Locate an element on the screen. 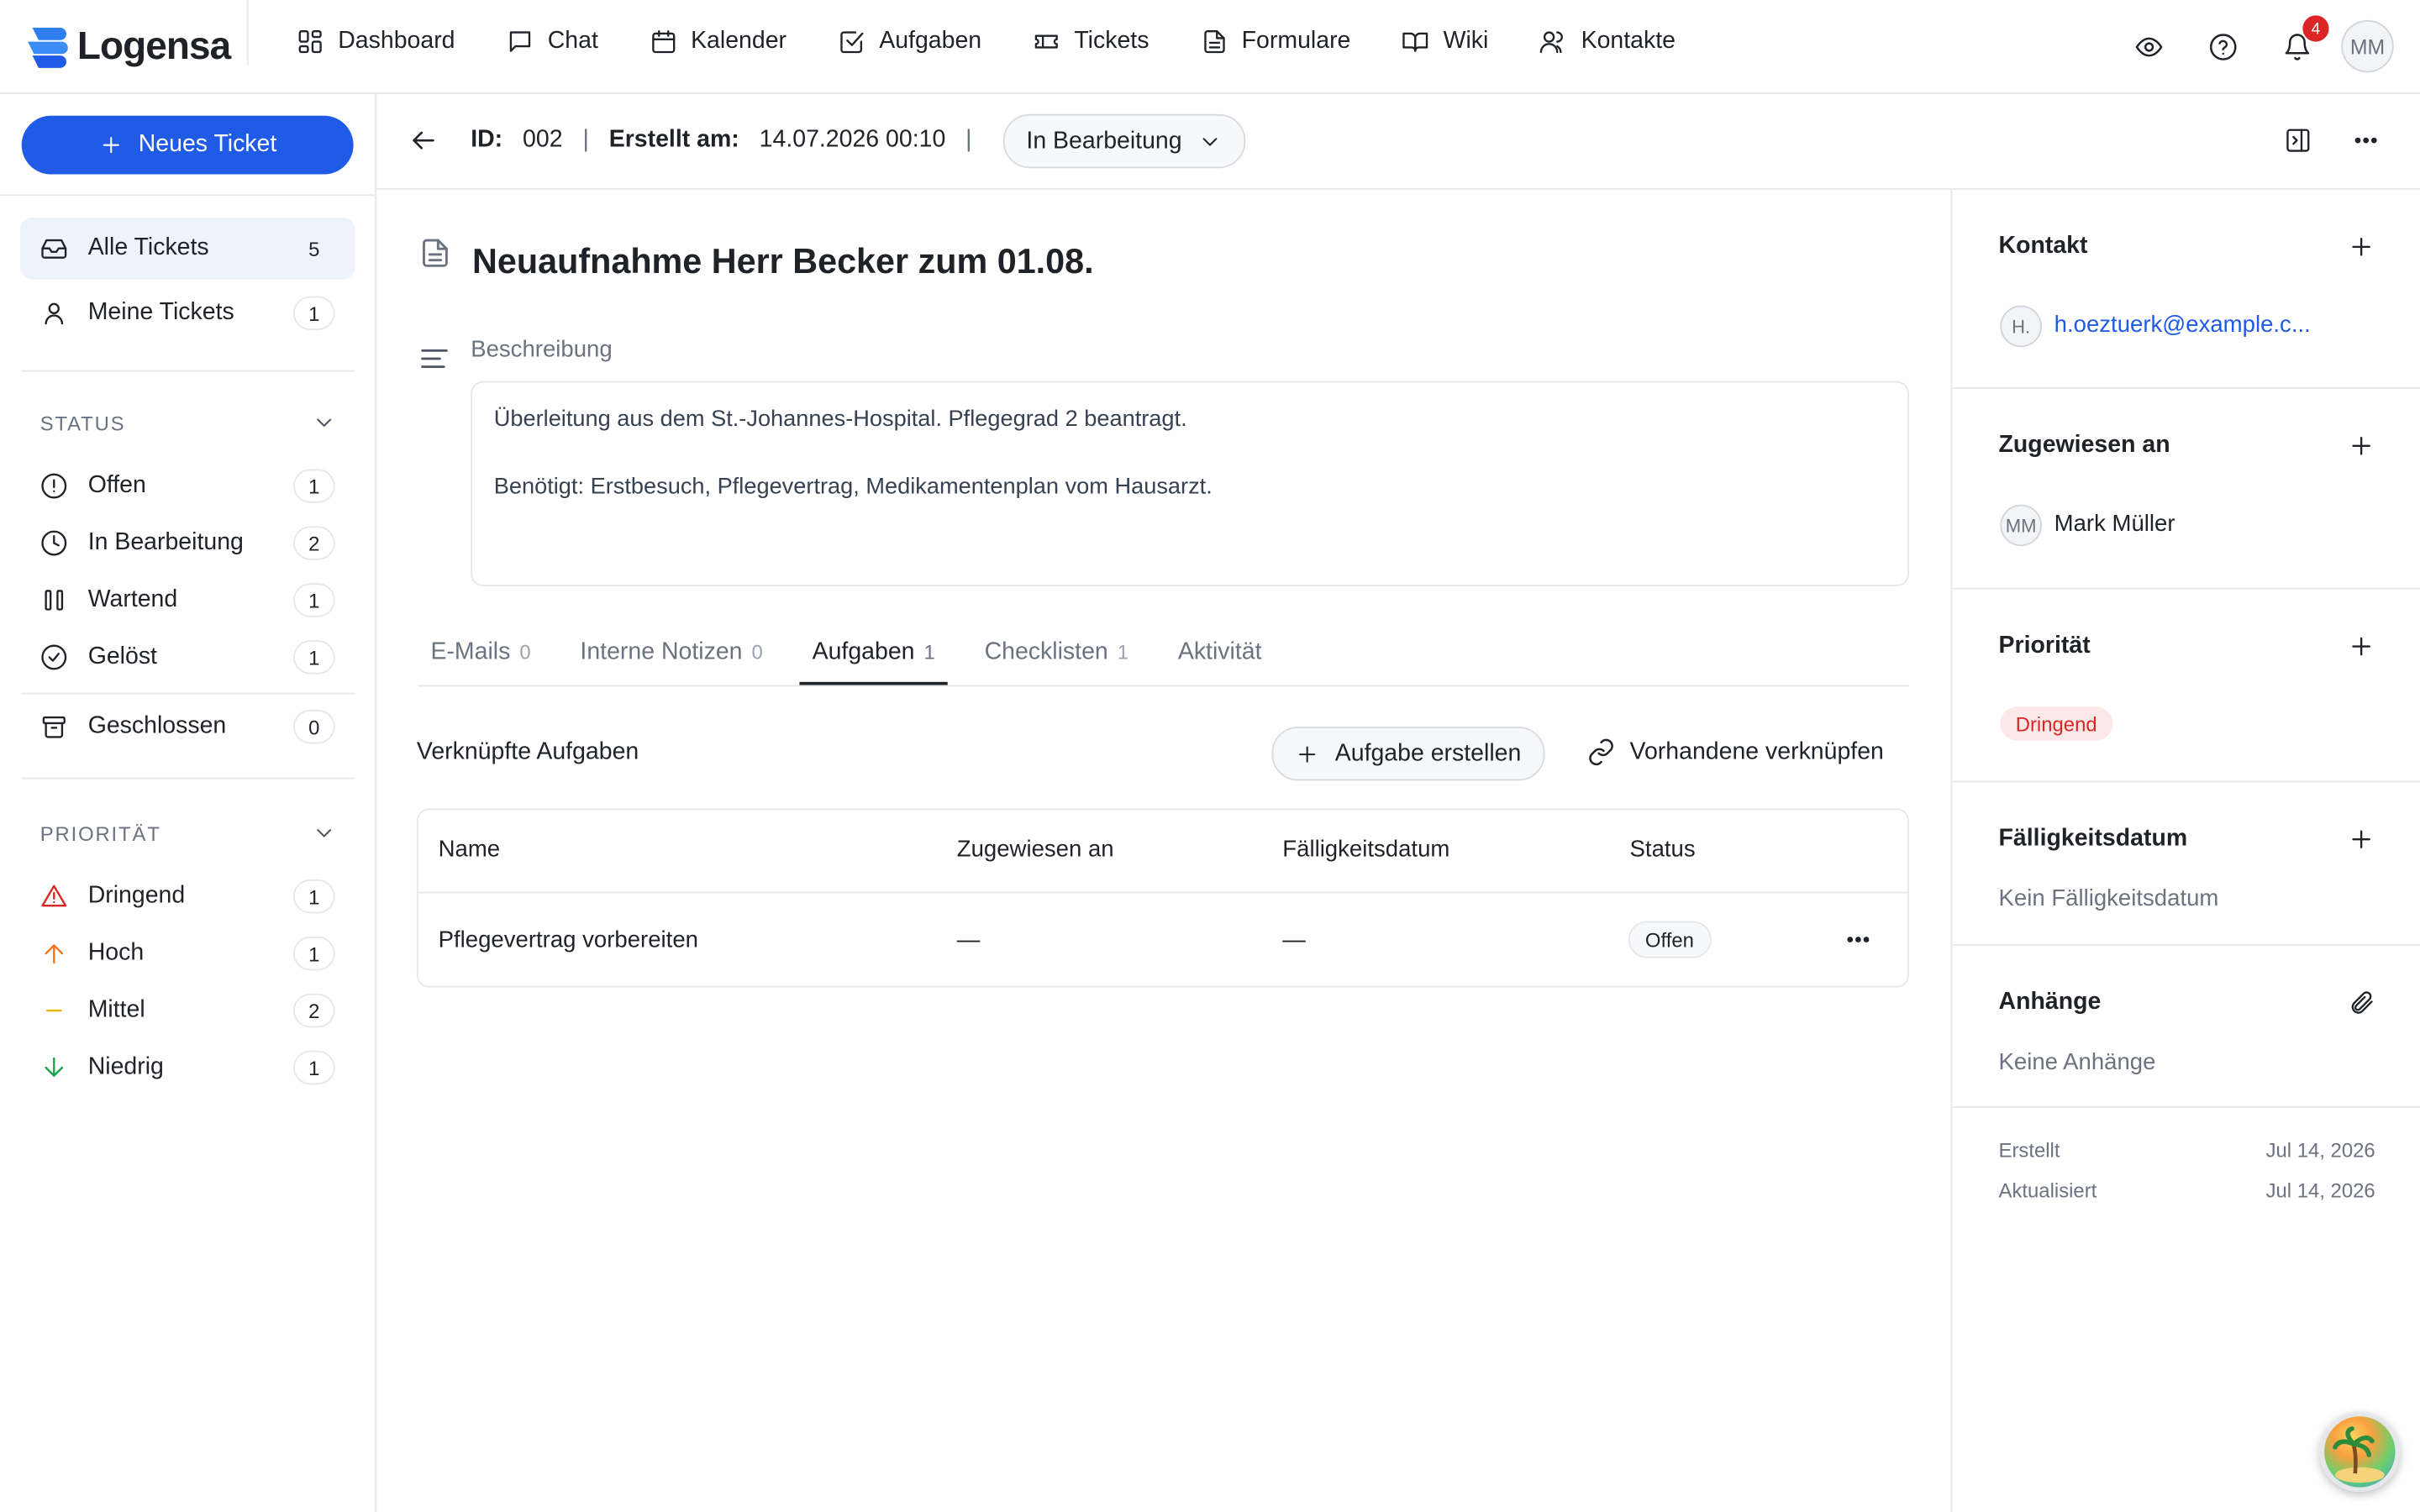  task-row-more-button is located at coordinates (1858, 939).